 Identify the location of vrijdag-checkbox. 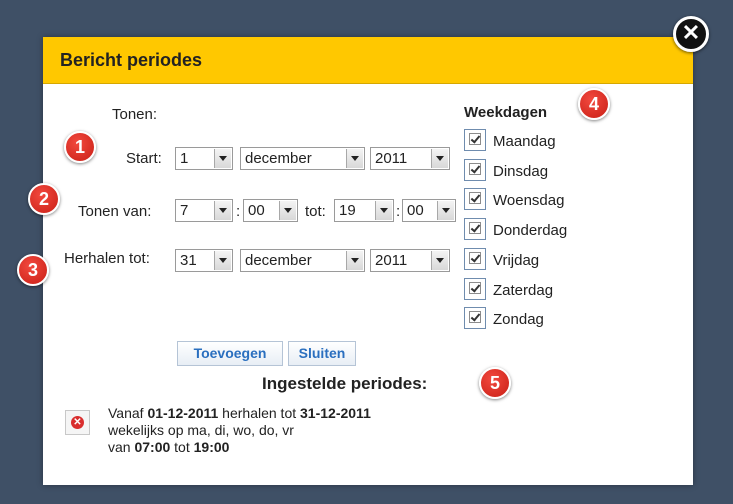
(475, 259).